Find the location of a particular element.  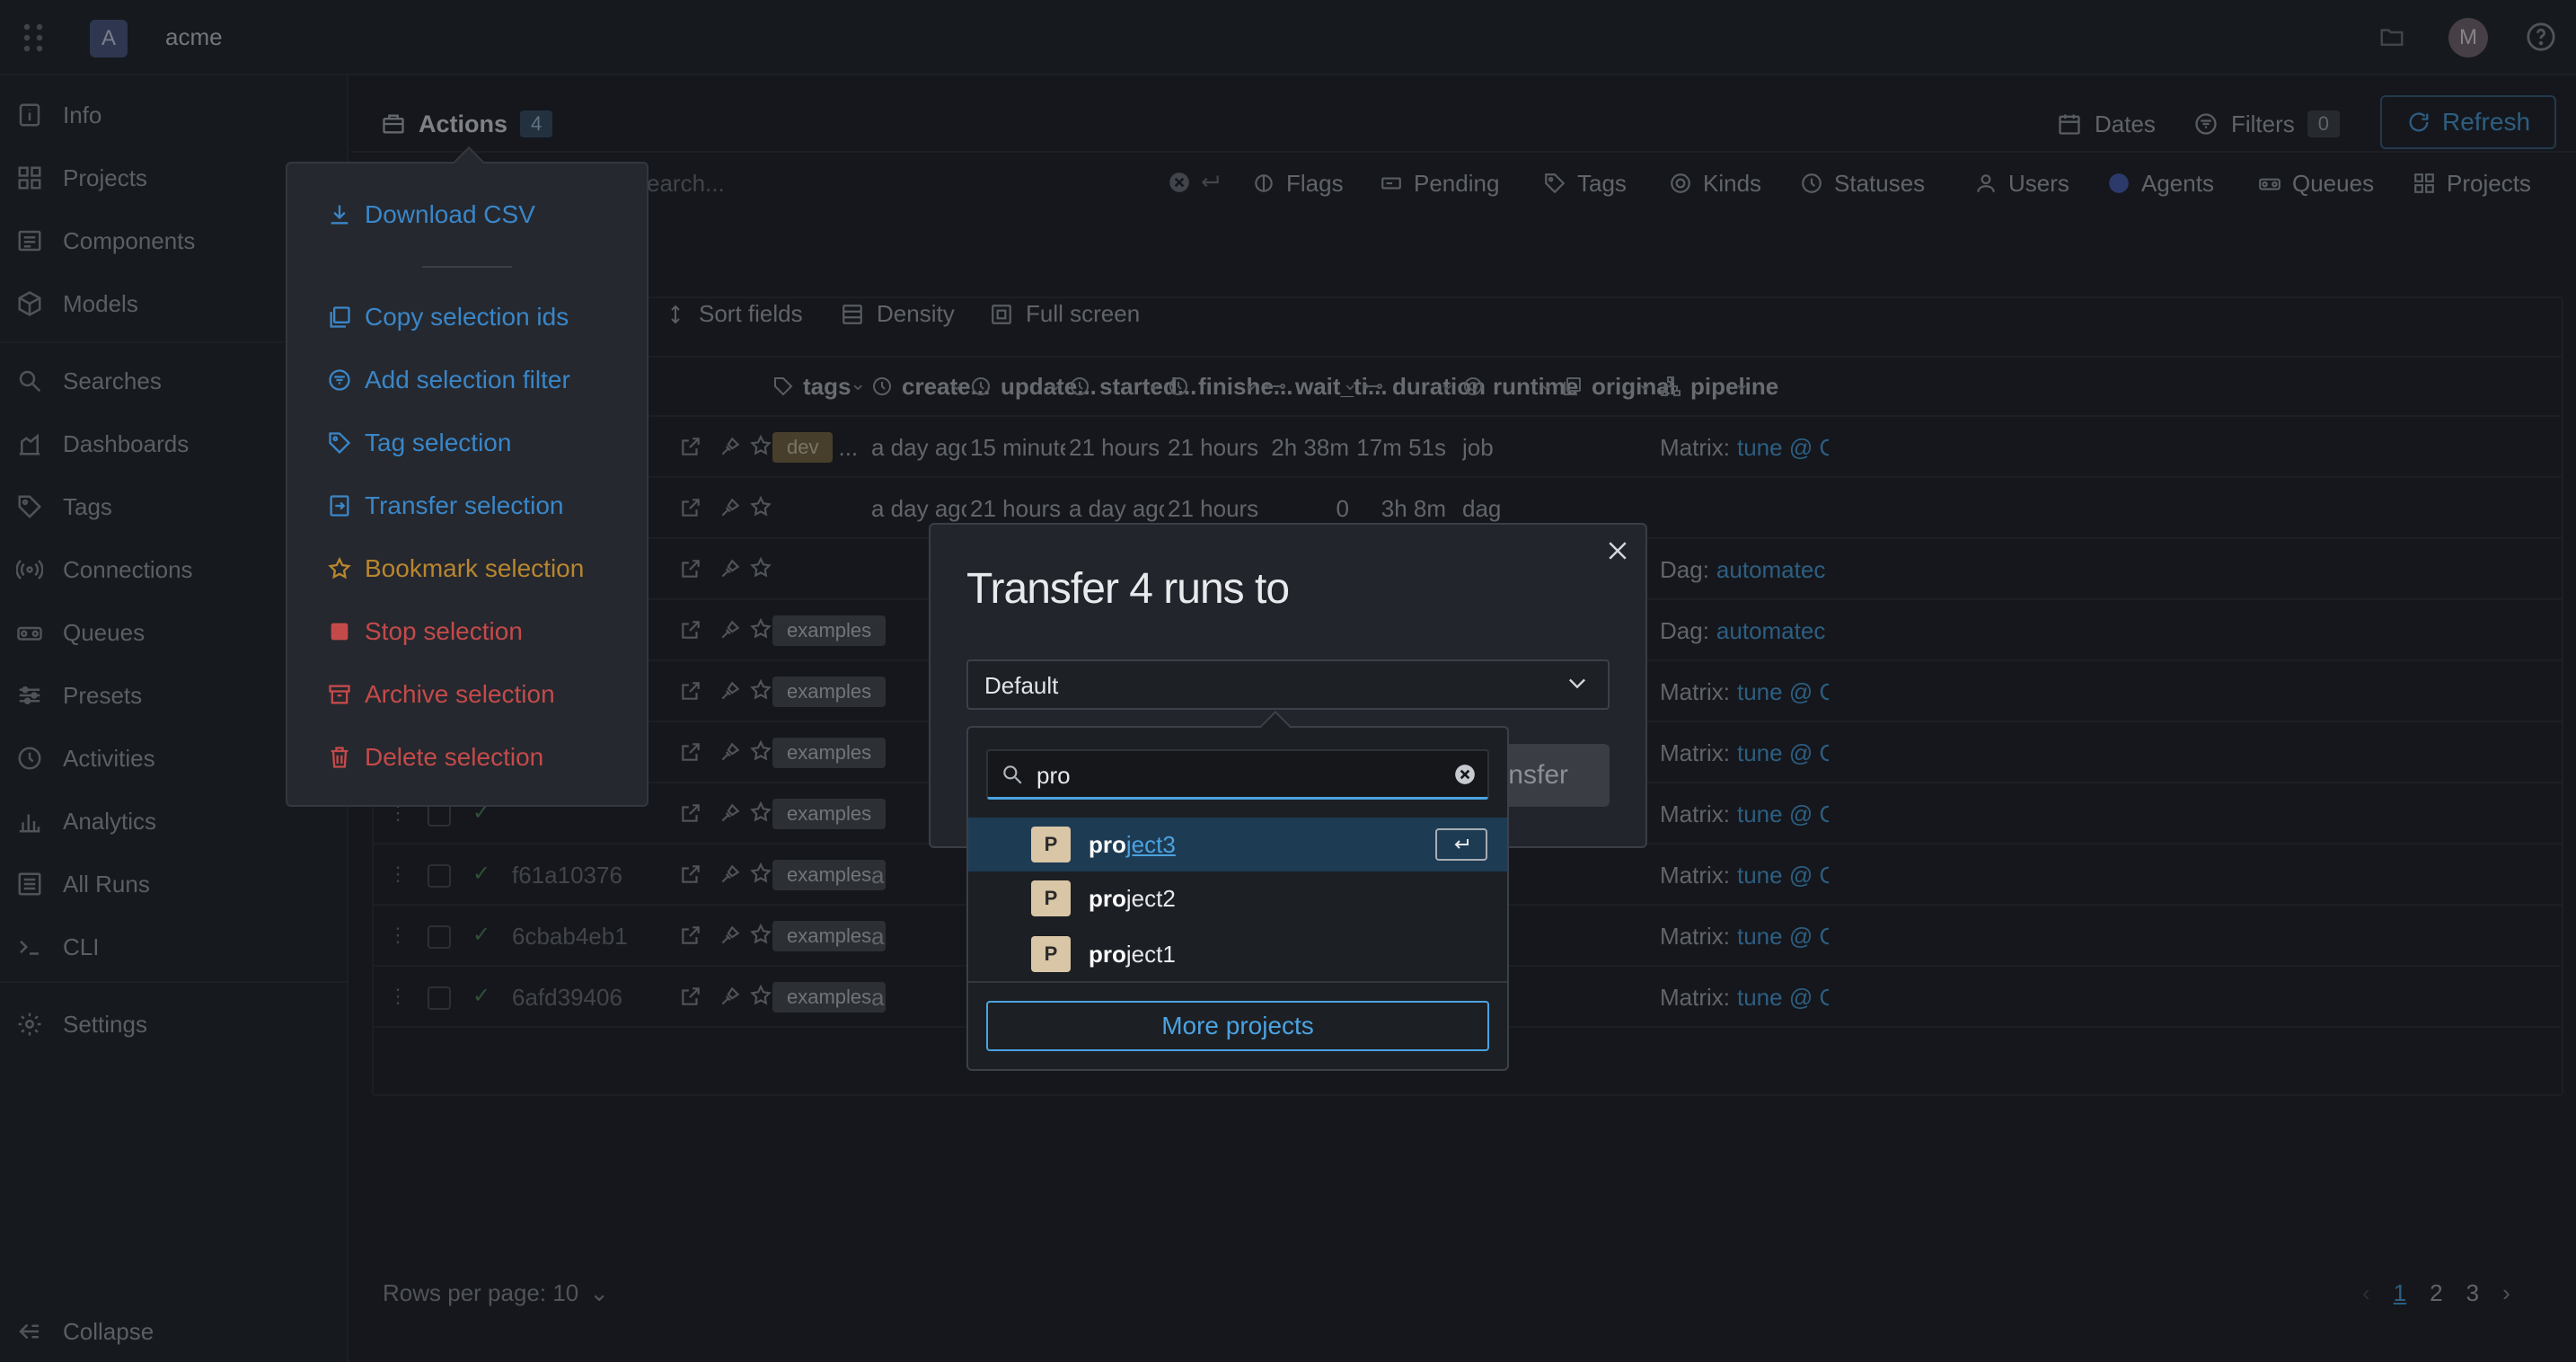

enter-key-icon is located at coordinates (1461, 844).